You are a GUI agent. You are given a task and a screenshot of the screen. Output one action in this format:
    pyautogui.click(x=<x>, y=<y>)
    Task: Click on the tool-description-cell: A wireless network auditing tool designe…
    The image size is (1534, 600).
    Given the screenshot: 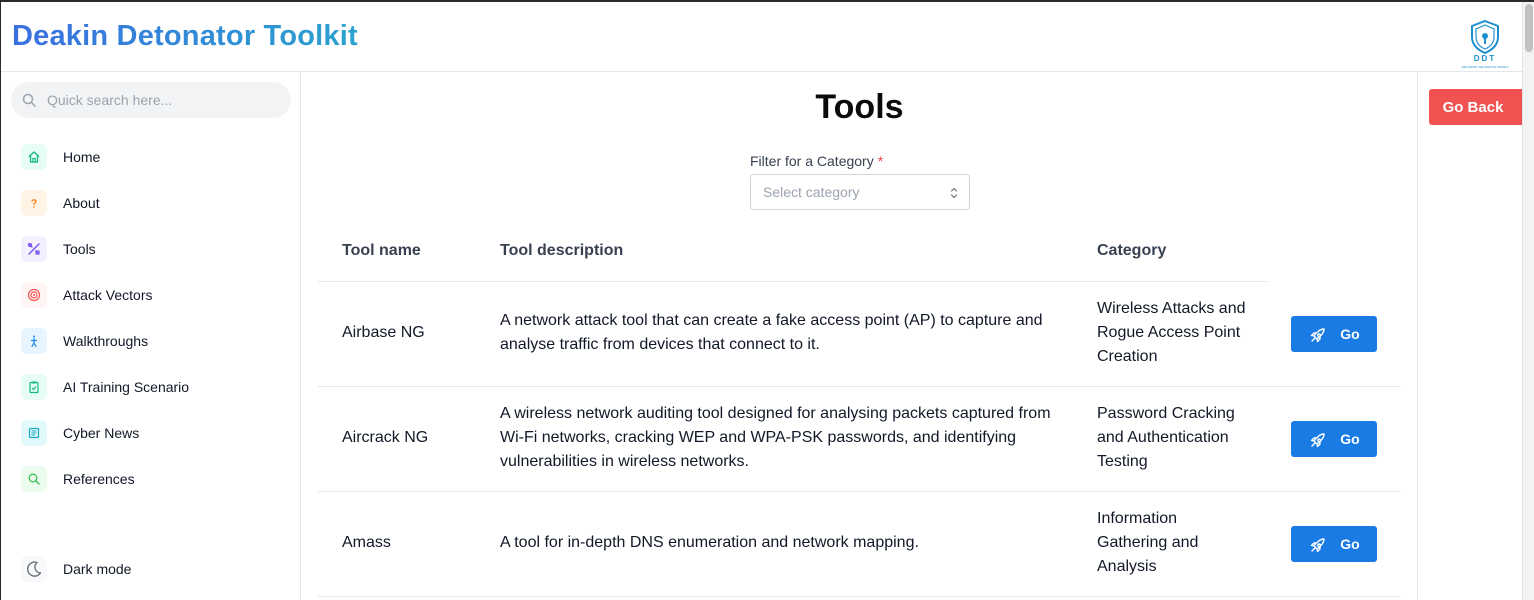 What is the action you would take?
    pyautogui.click(x=775, y=437)
    